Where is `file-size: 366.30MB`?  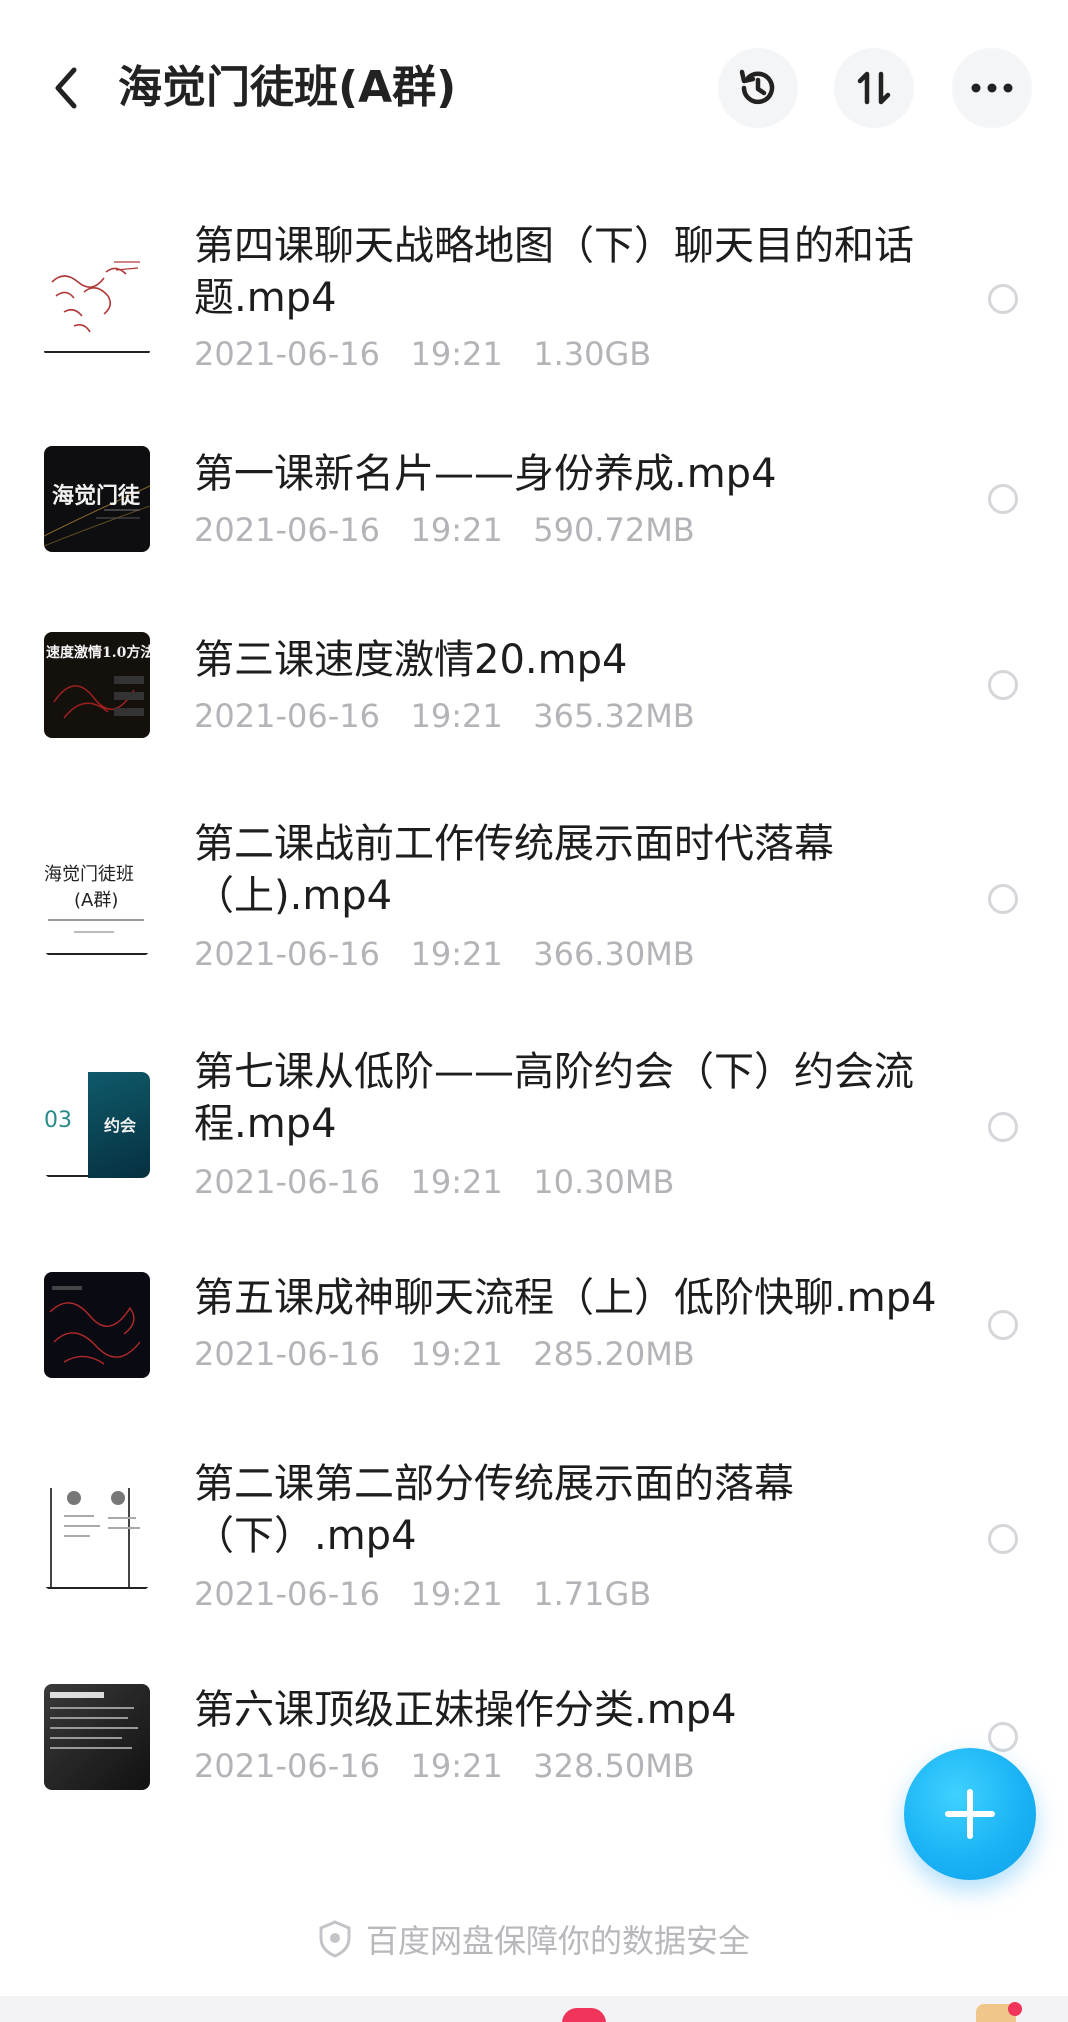 file-size: 366.30MB is located at coordinates (614, 954).